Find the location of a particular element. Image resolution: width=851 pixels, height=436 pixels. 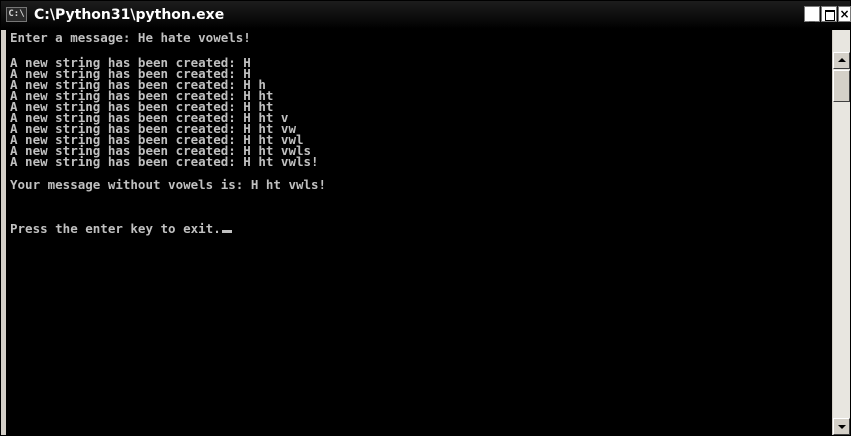

maximize-button is located at coordinates (829, 14).